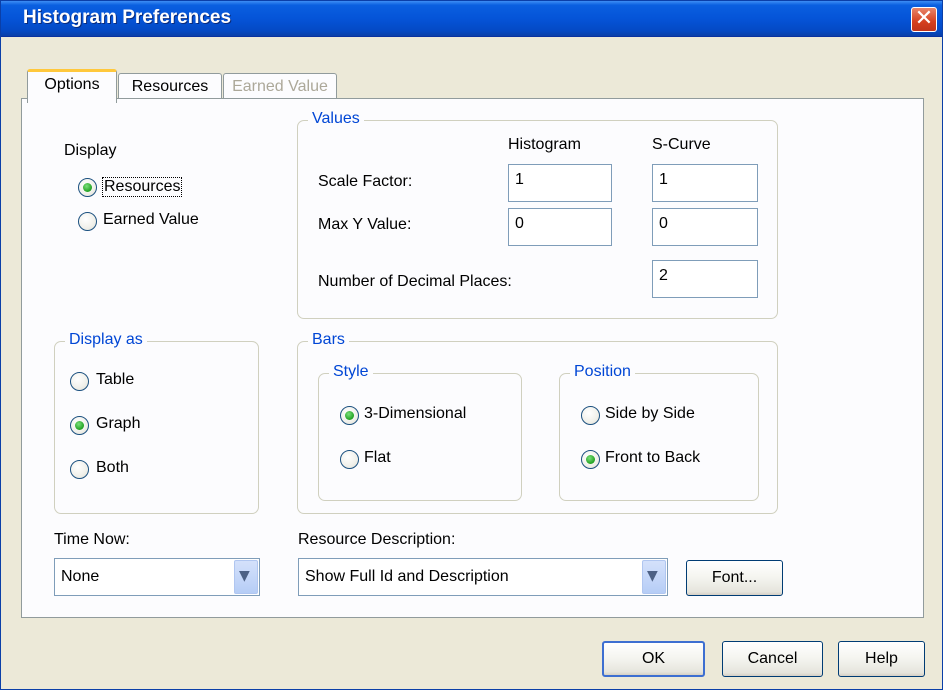 The height and width of the screenshot is (690, 943). I want to click on tab-options-label: Options, so click(72, 84).